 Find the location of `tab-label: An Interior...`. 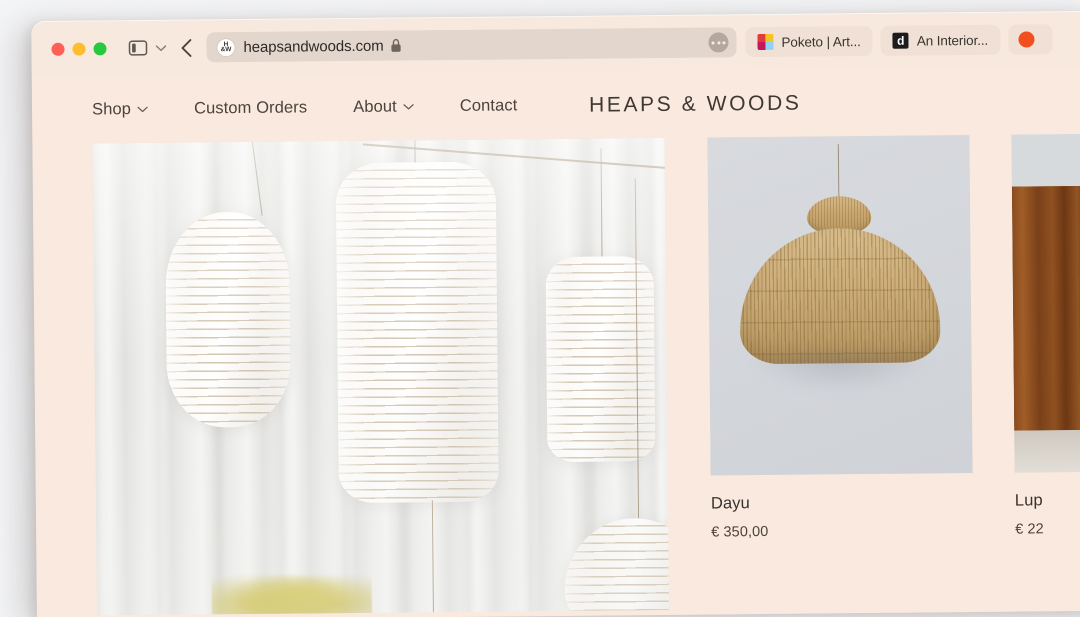

tab-label: An Interior... is located at coordinates (952, 40).